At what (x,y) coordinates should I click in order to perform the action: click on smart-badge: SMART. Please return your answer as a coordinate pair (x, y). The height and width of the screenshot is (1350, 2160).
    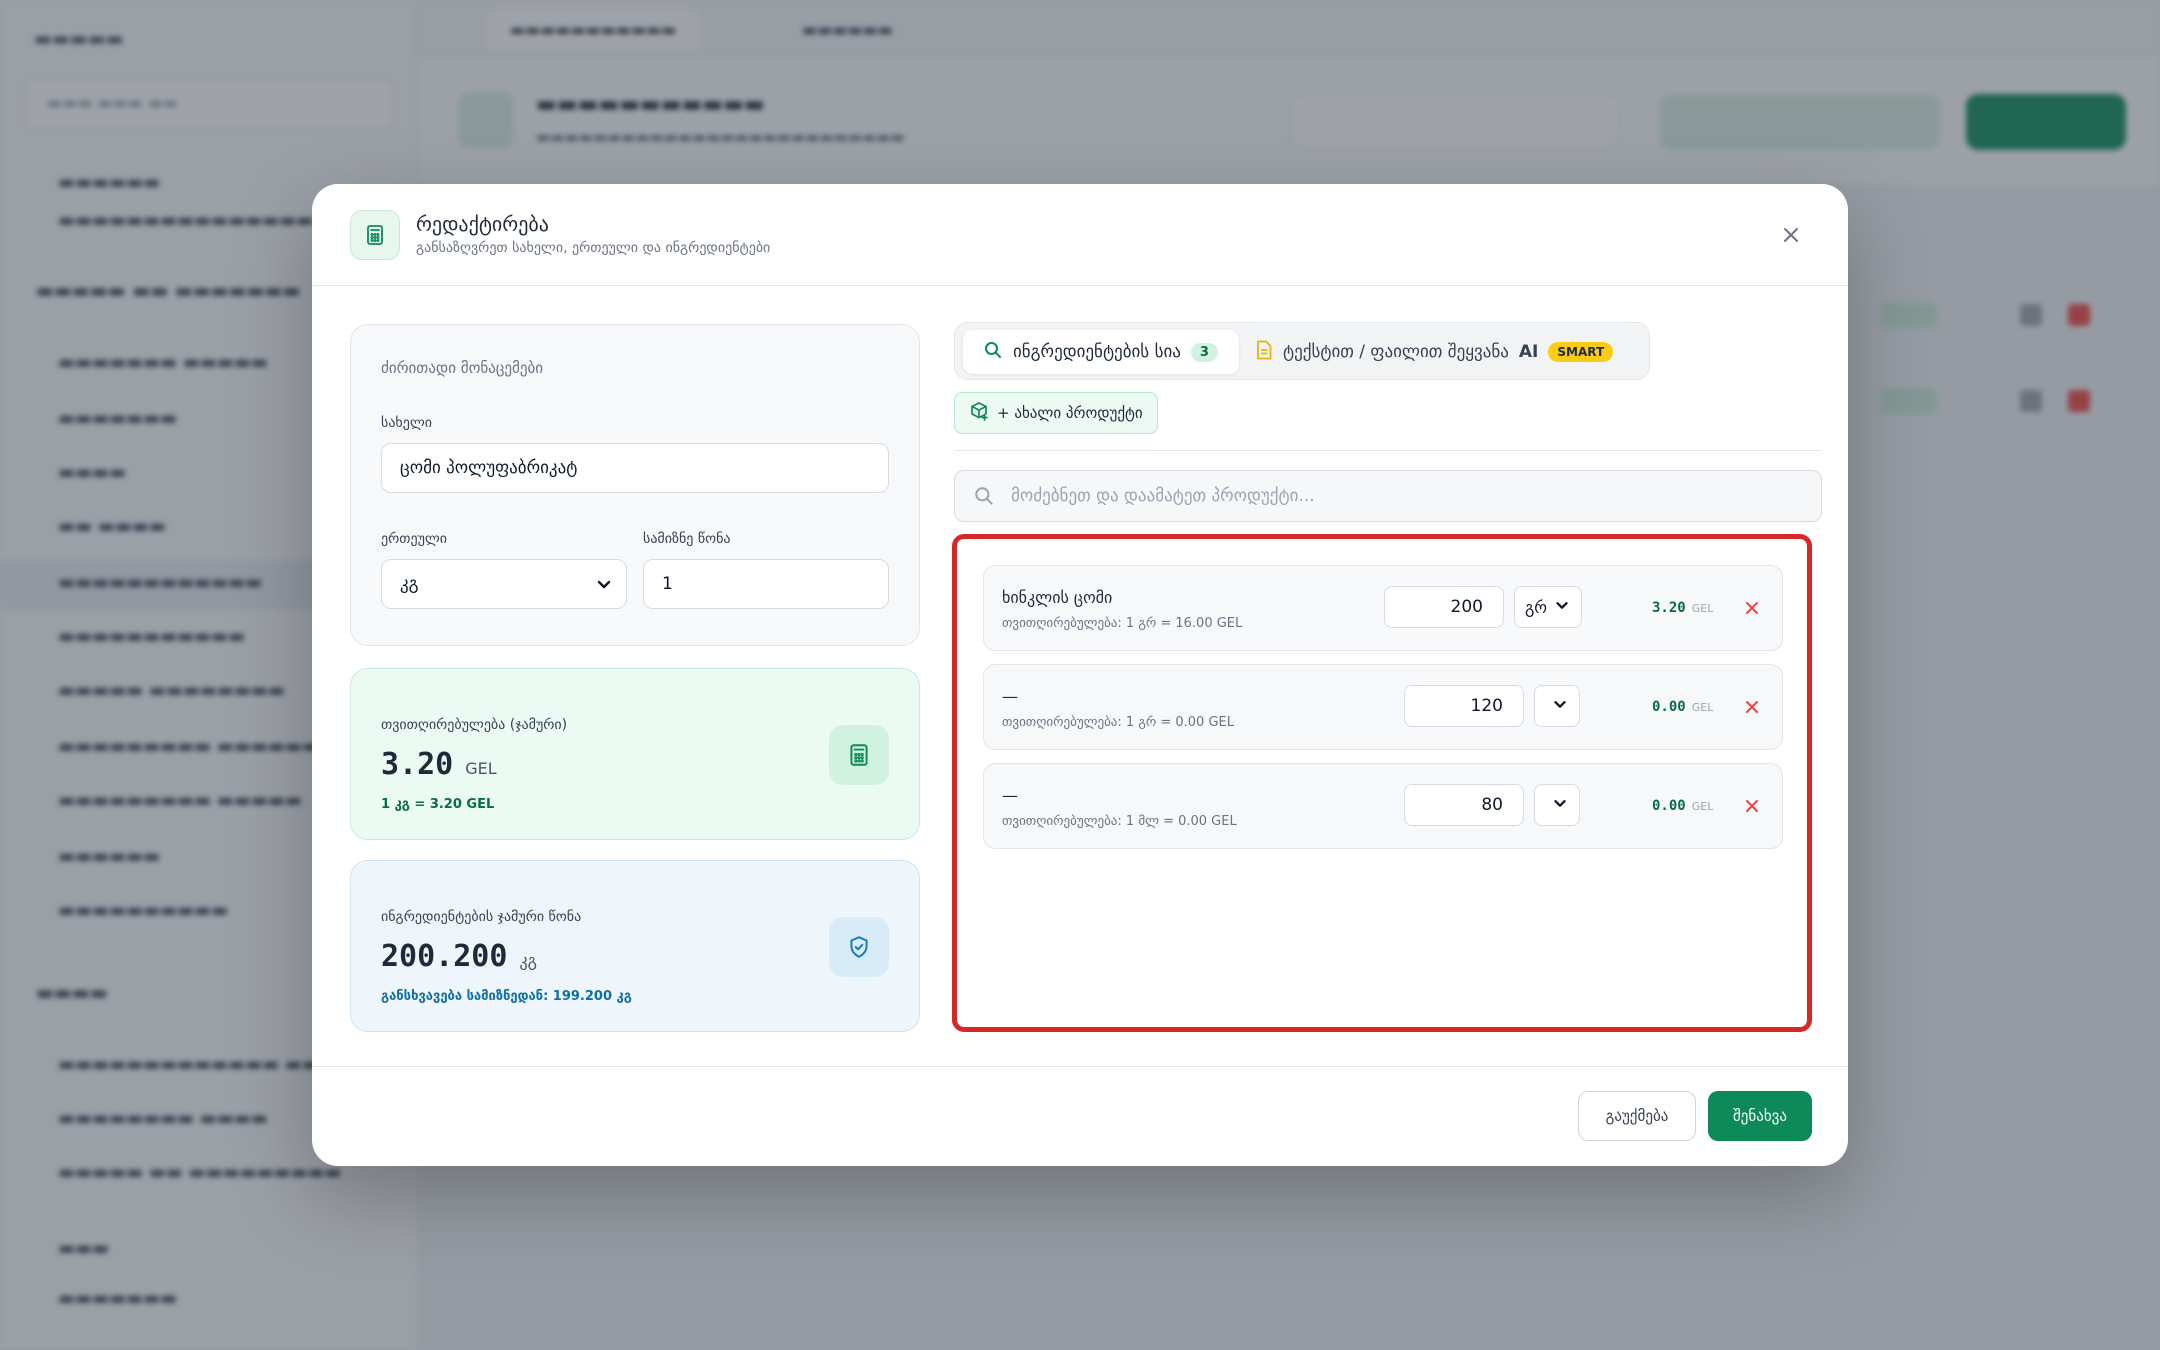
    Looking at the image, I should click on (1581, 352).